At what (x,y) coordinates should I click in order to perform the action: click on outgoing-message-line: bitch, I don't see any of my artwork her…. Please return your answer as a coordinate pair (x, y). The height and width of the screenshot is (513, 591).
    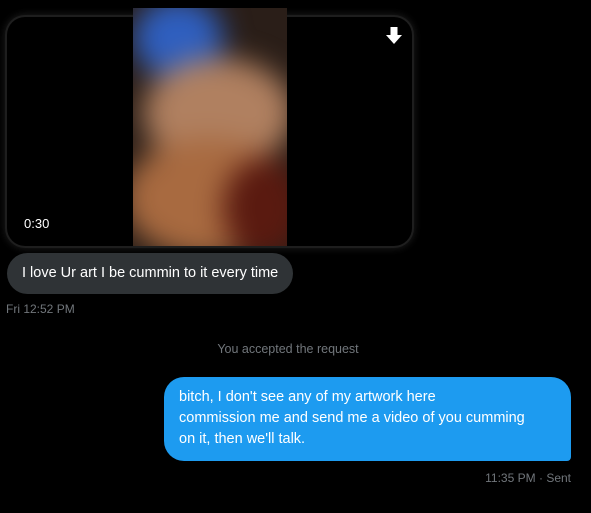
    Looking at the image, I should click on (307, 397).